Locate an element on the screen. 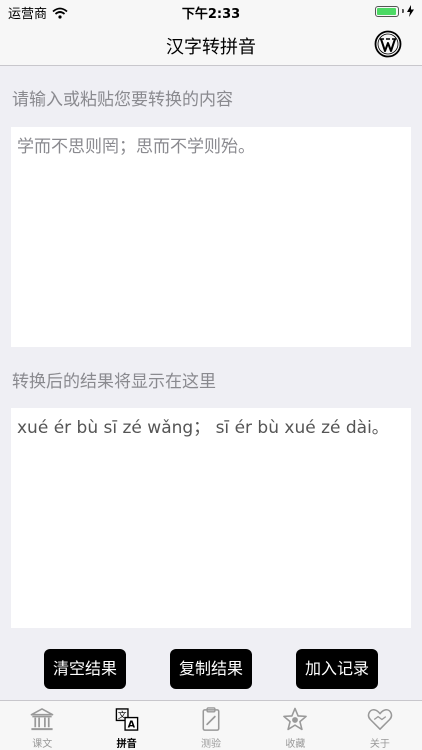 This screenshot has height=750, width=422. page-title: 汉字转拼音 is located at coordinates (211, 47).